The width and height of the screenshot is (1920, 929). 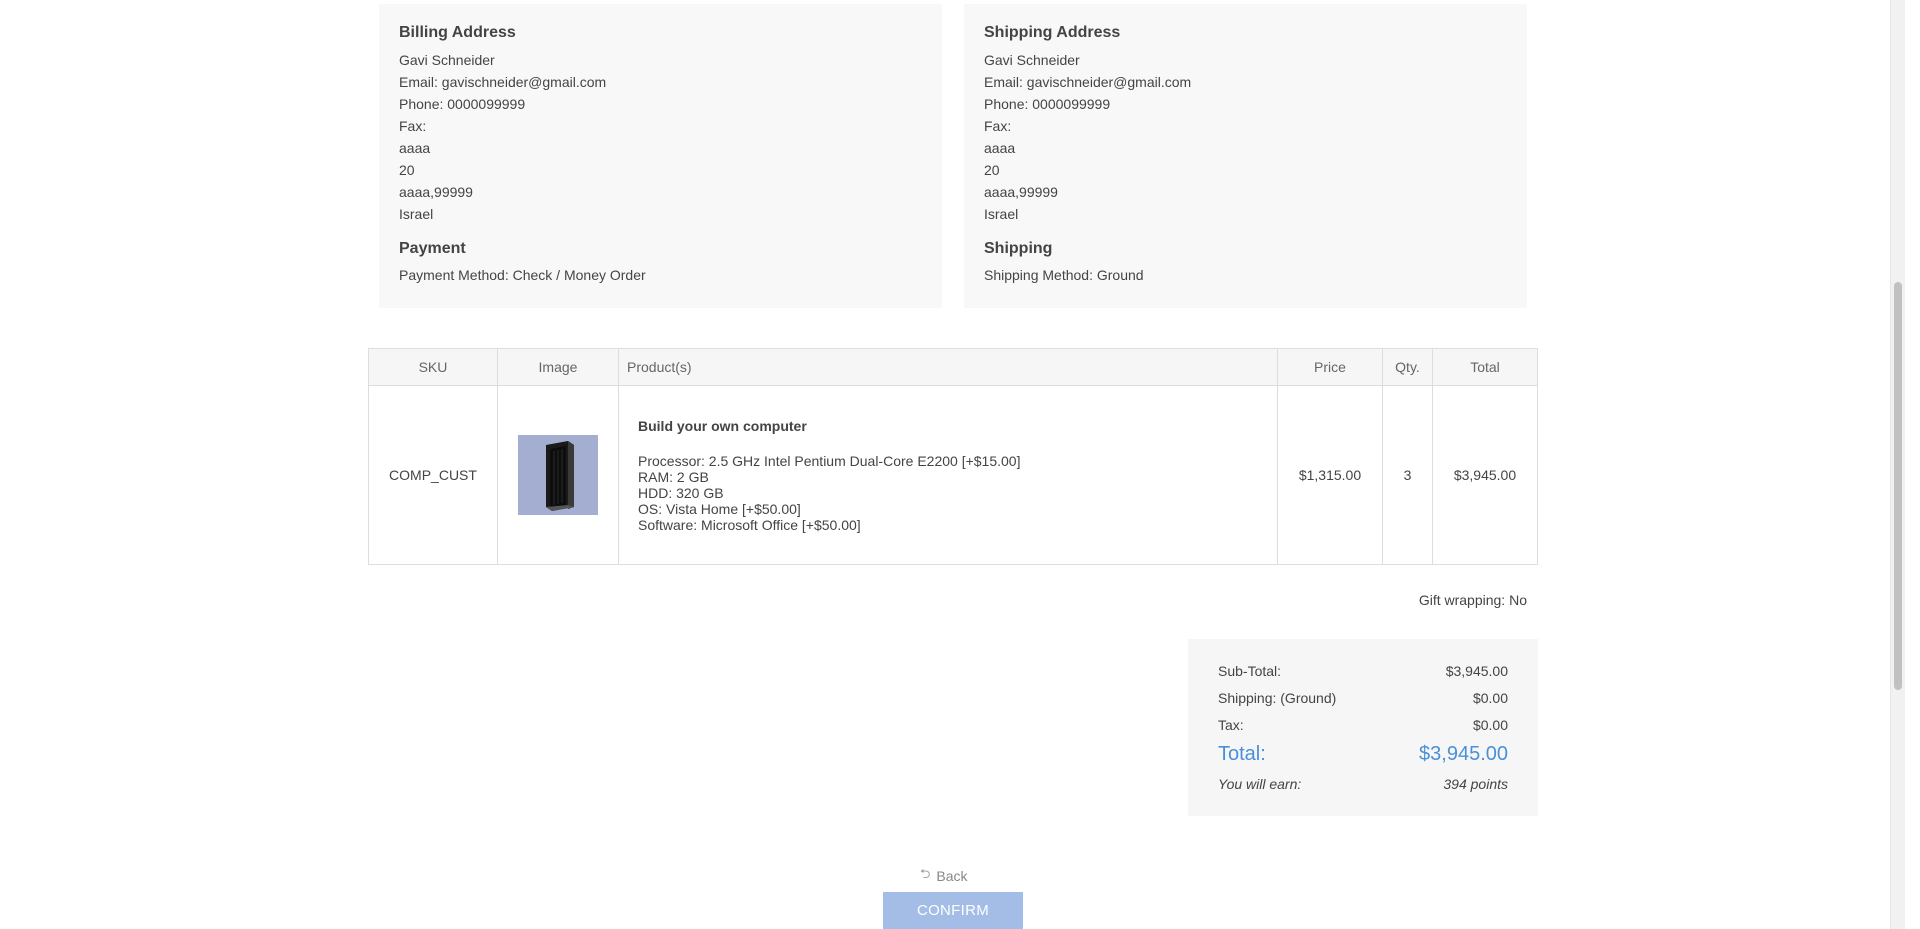 What do you see at coordinates (1052, 32) in the screenshot?
I see `shipping-address-title: Shipping Address` at bounding box center [1052, 32].